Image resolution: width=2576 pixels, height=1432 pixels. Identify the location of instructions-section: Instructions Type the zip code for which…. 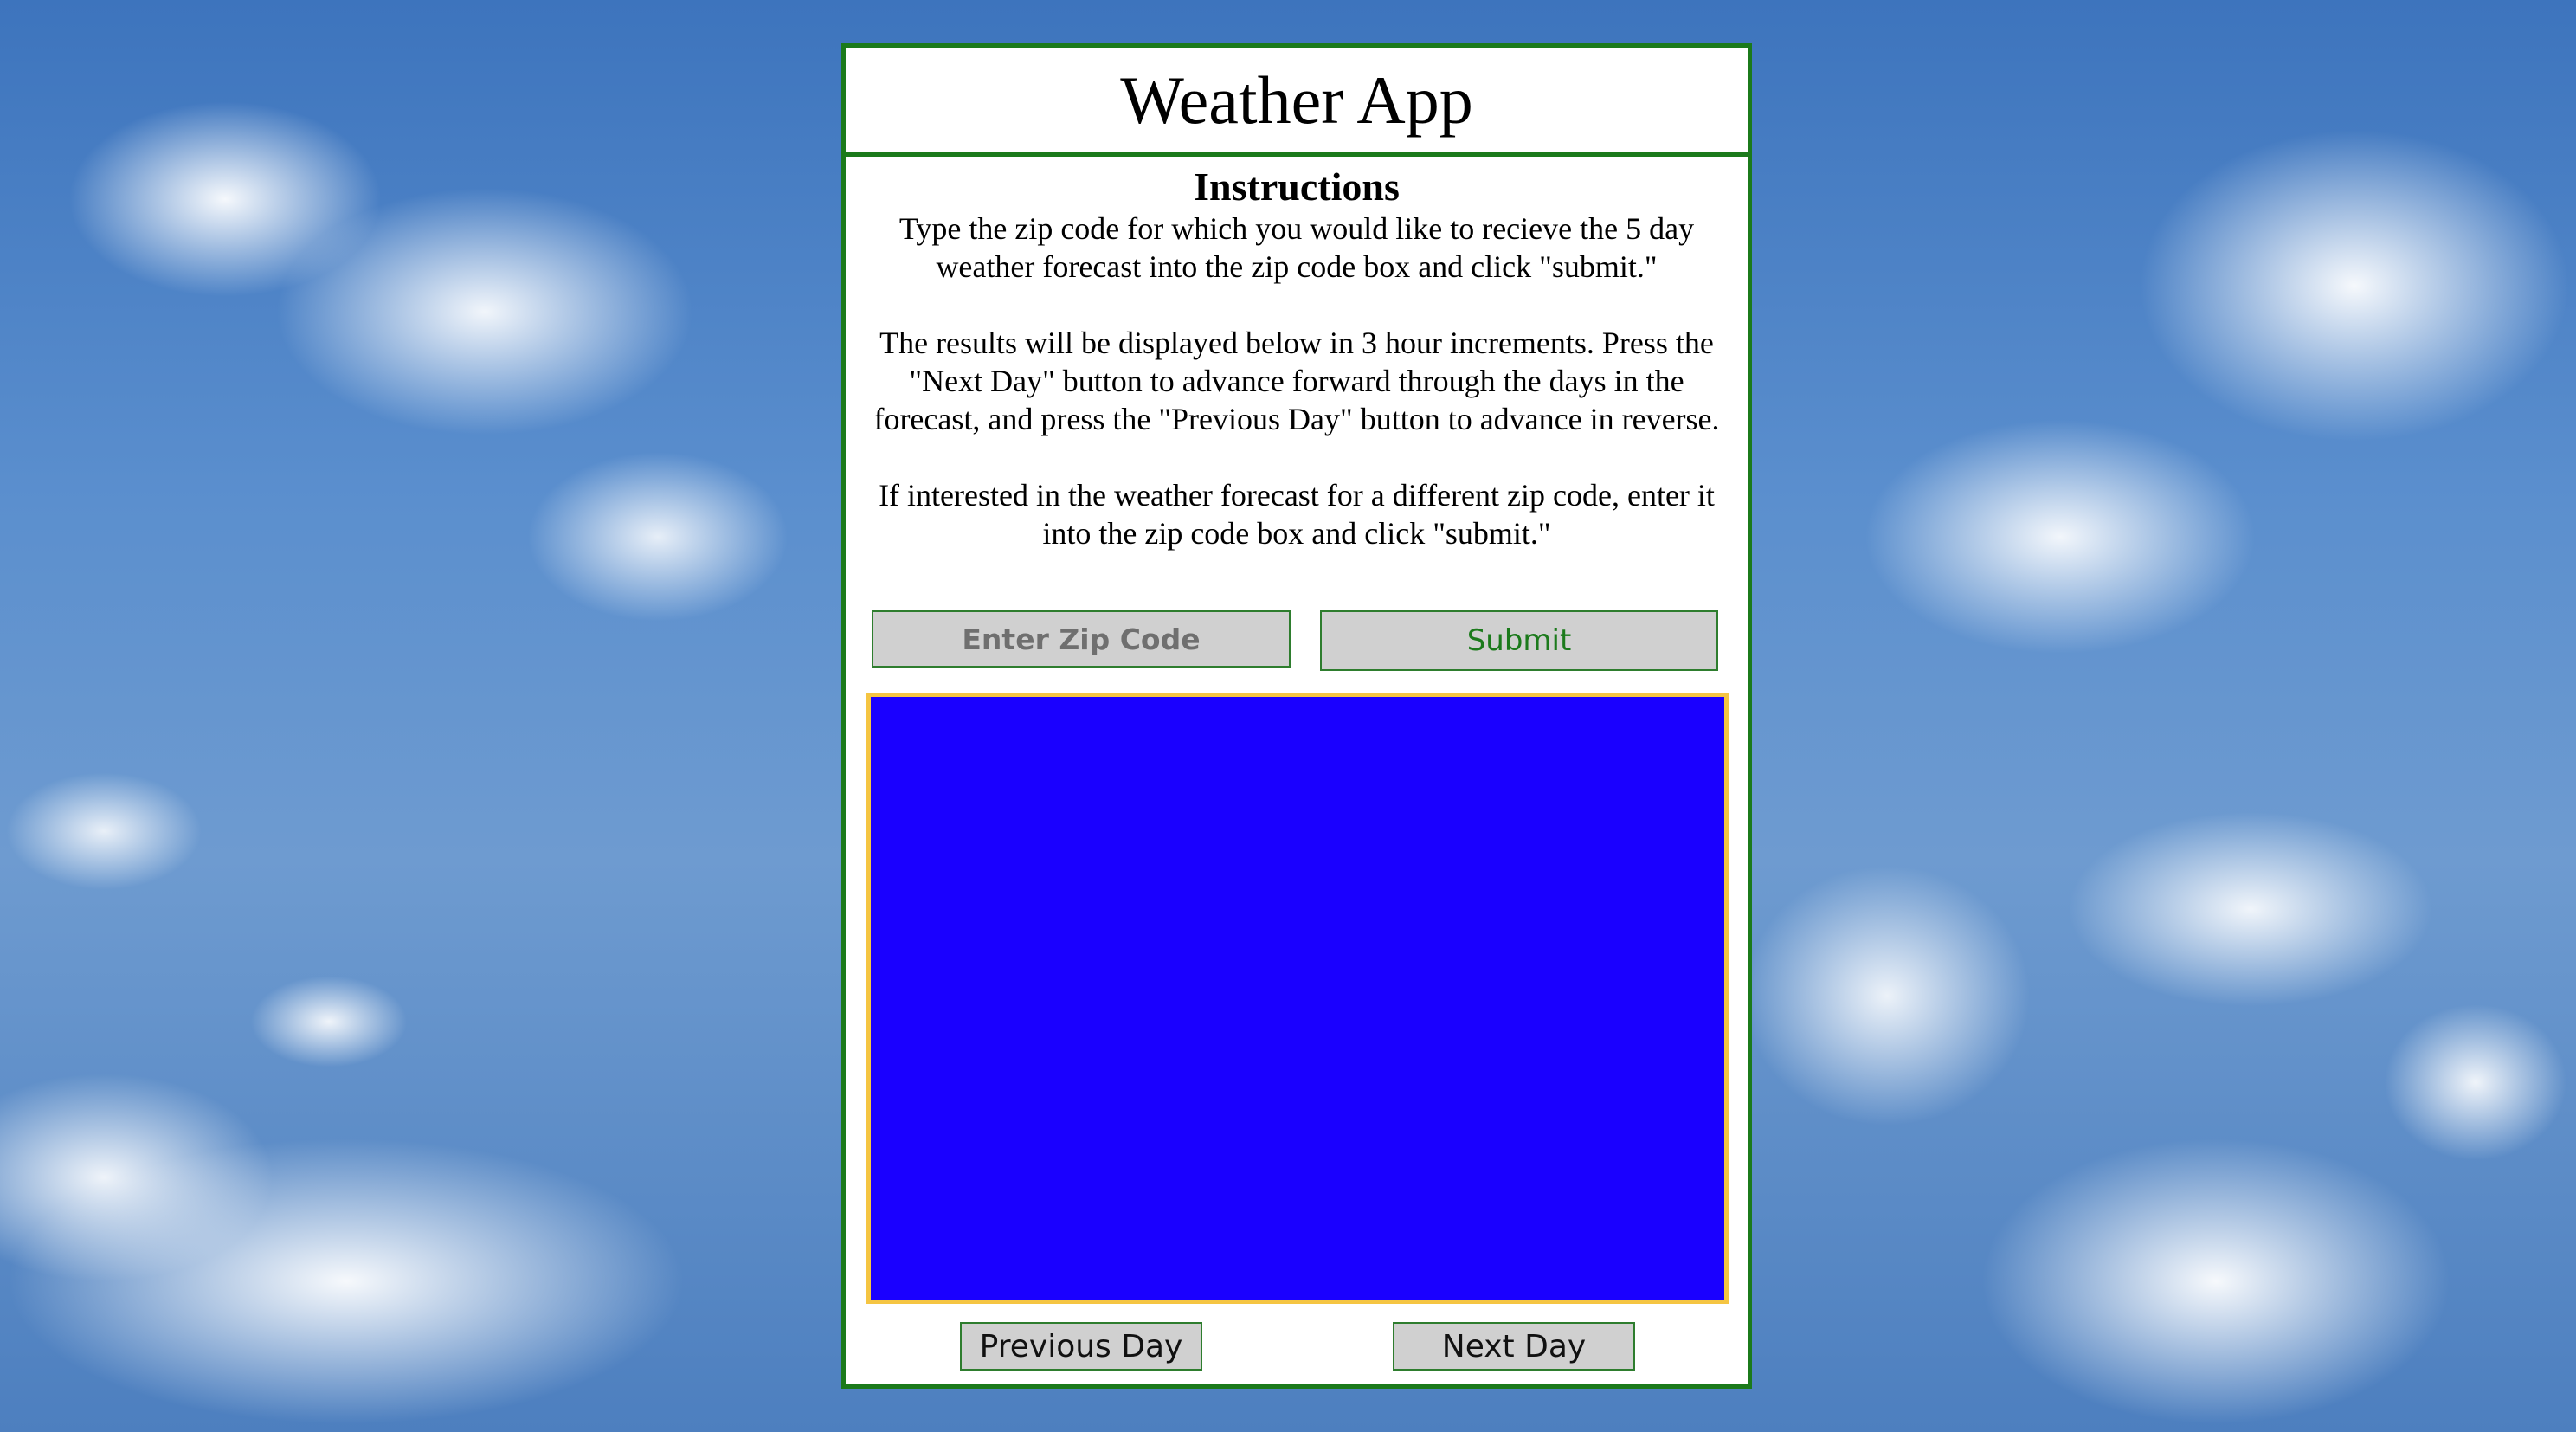
(1297, 358).